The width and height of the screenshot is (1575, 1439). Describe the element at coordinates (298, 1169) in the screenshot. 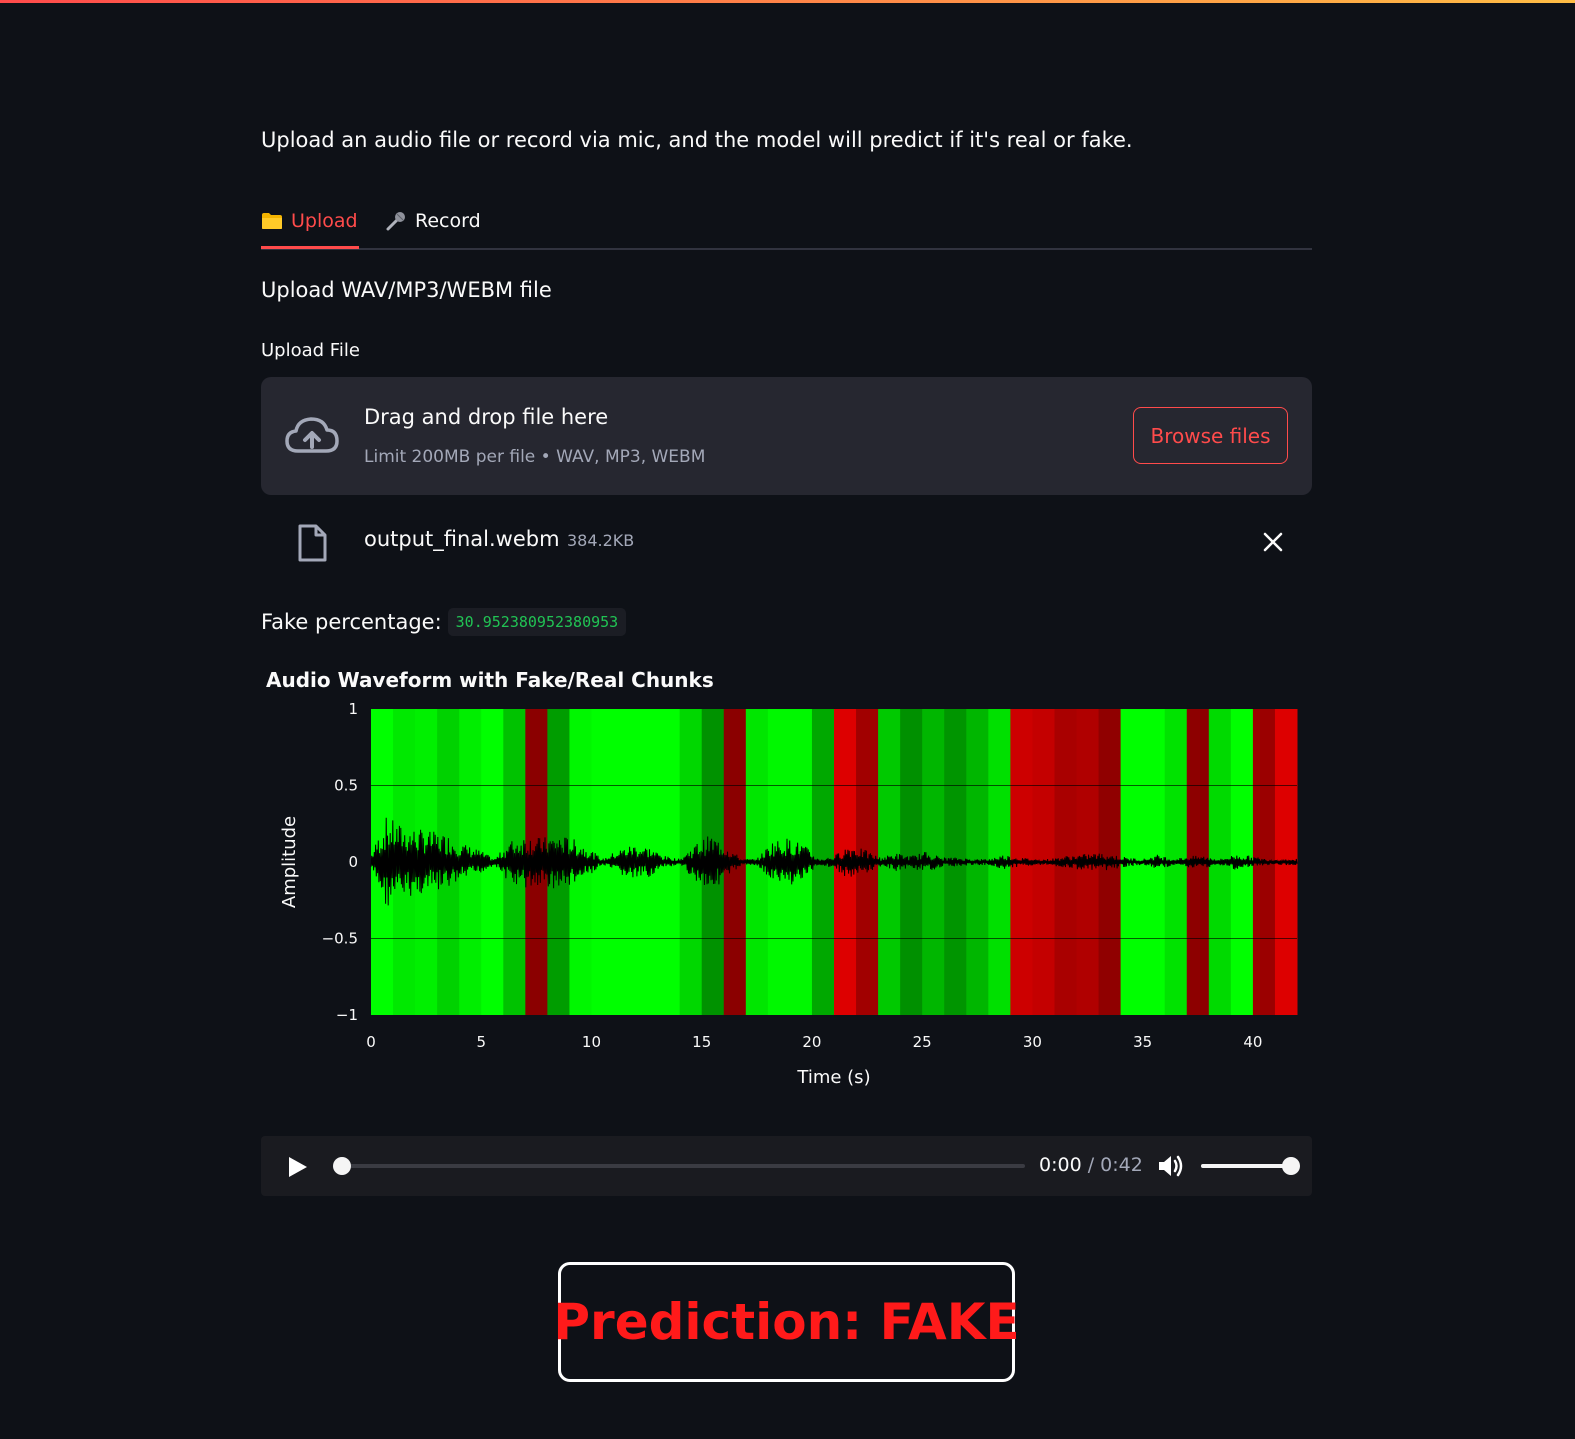

I see `play-icon` at that location.